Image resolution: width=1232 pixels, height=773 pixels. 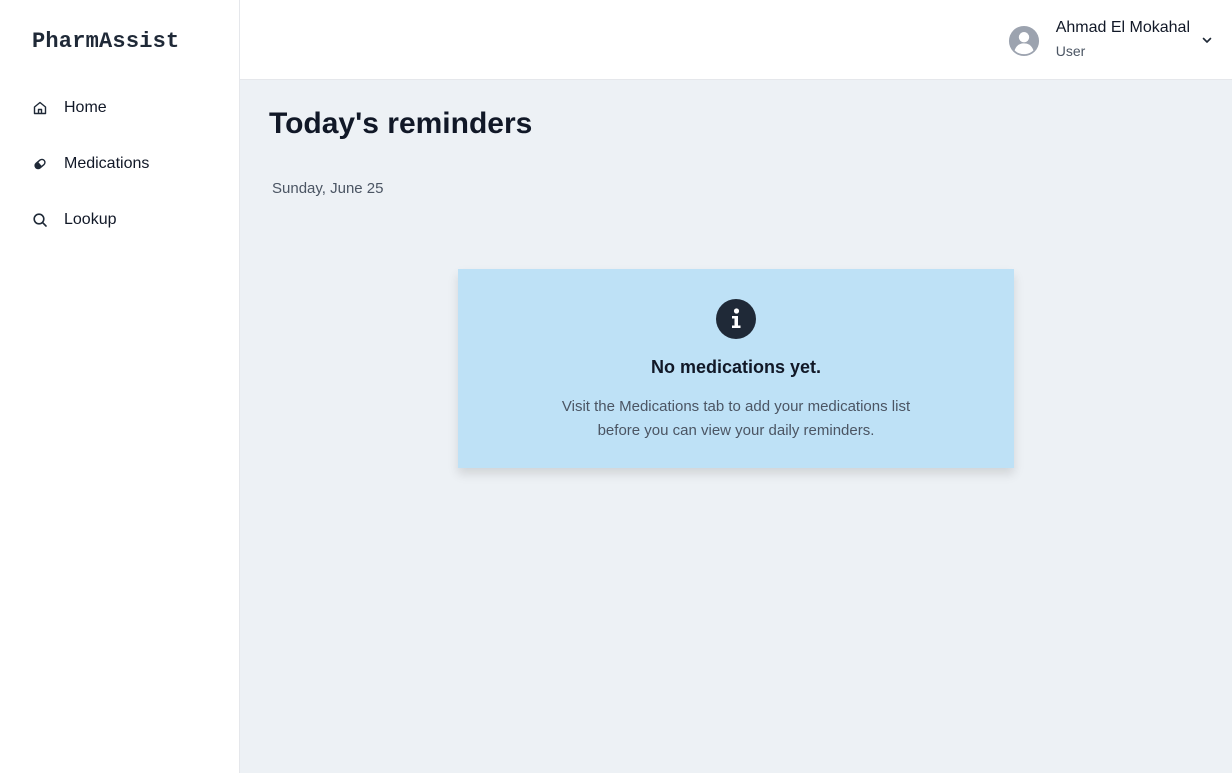 What do you see at coordinates (736, 40) in the screenshot?
I see `top-bar: Ahmad El Mokahal User` at bounding box center [736, 40].